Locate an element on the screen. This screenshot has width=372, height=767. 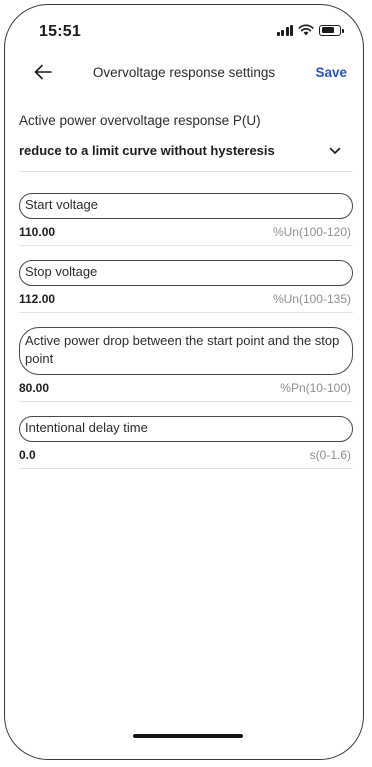
stop-voltage-unit: %Un(100-135) is located at coordinates (311, 299).